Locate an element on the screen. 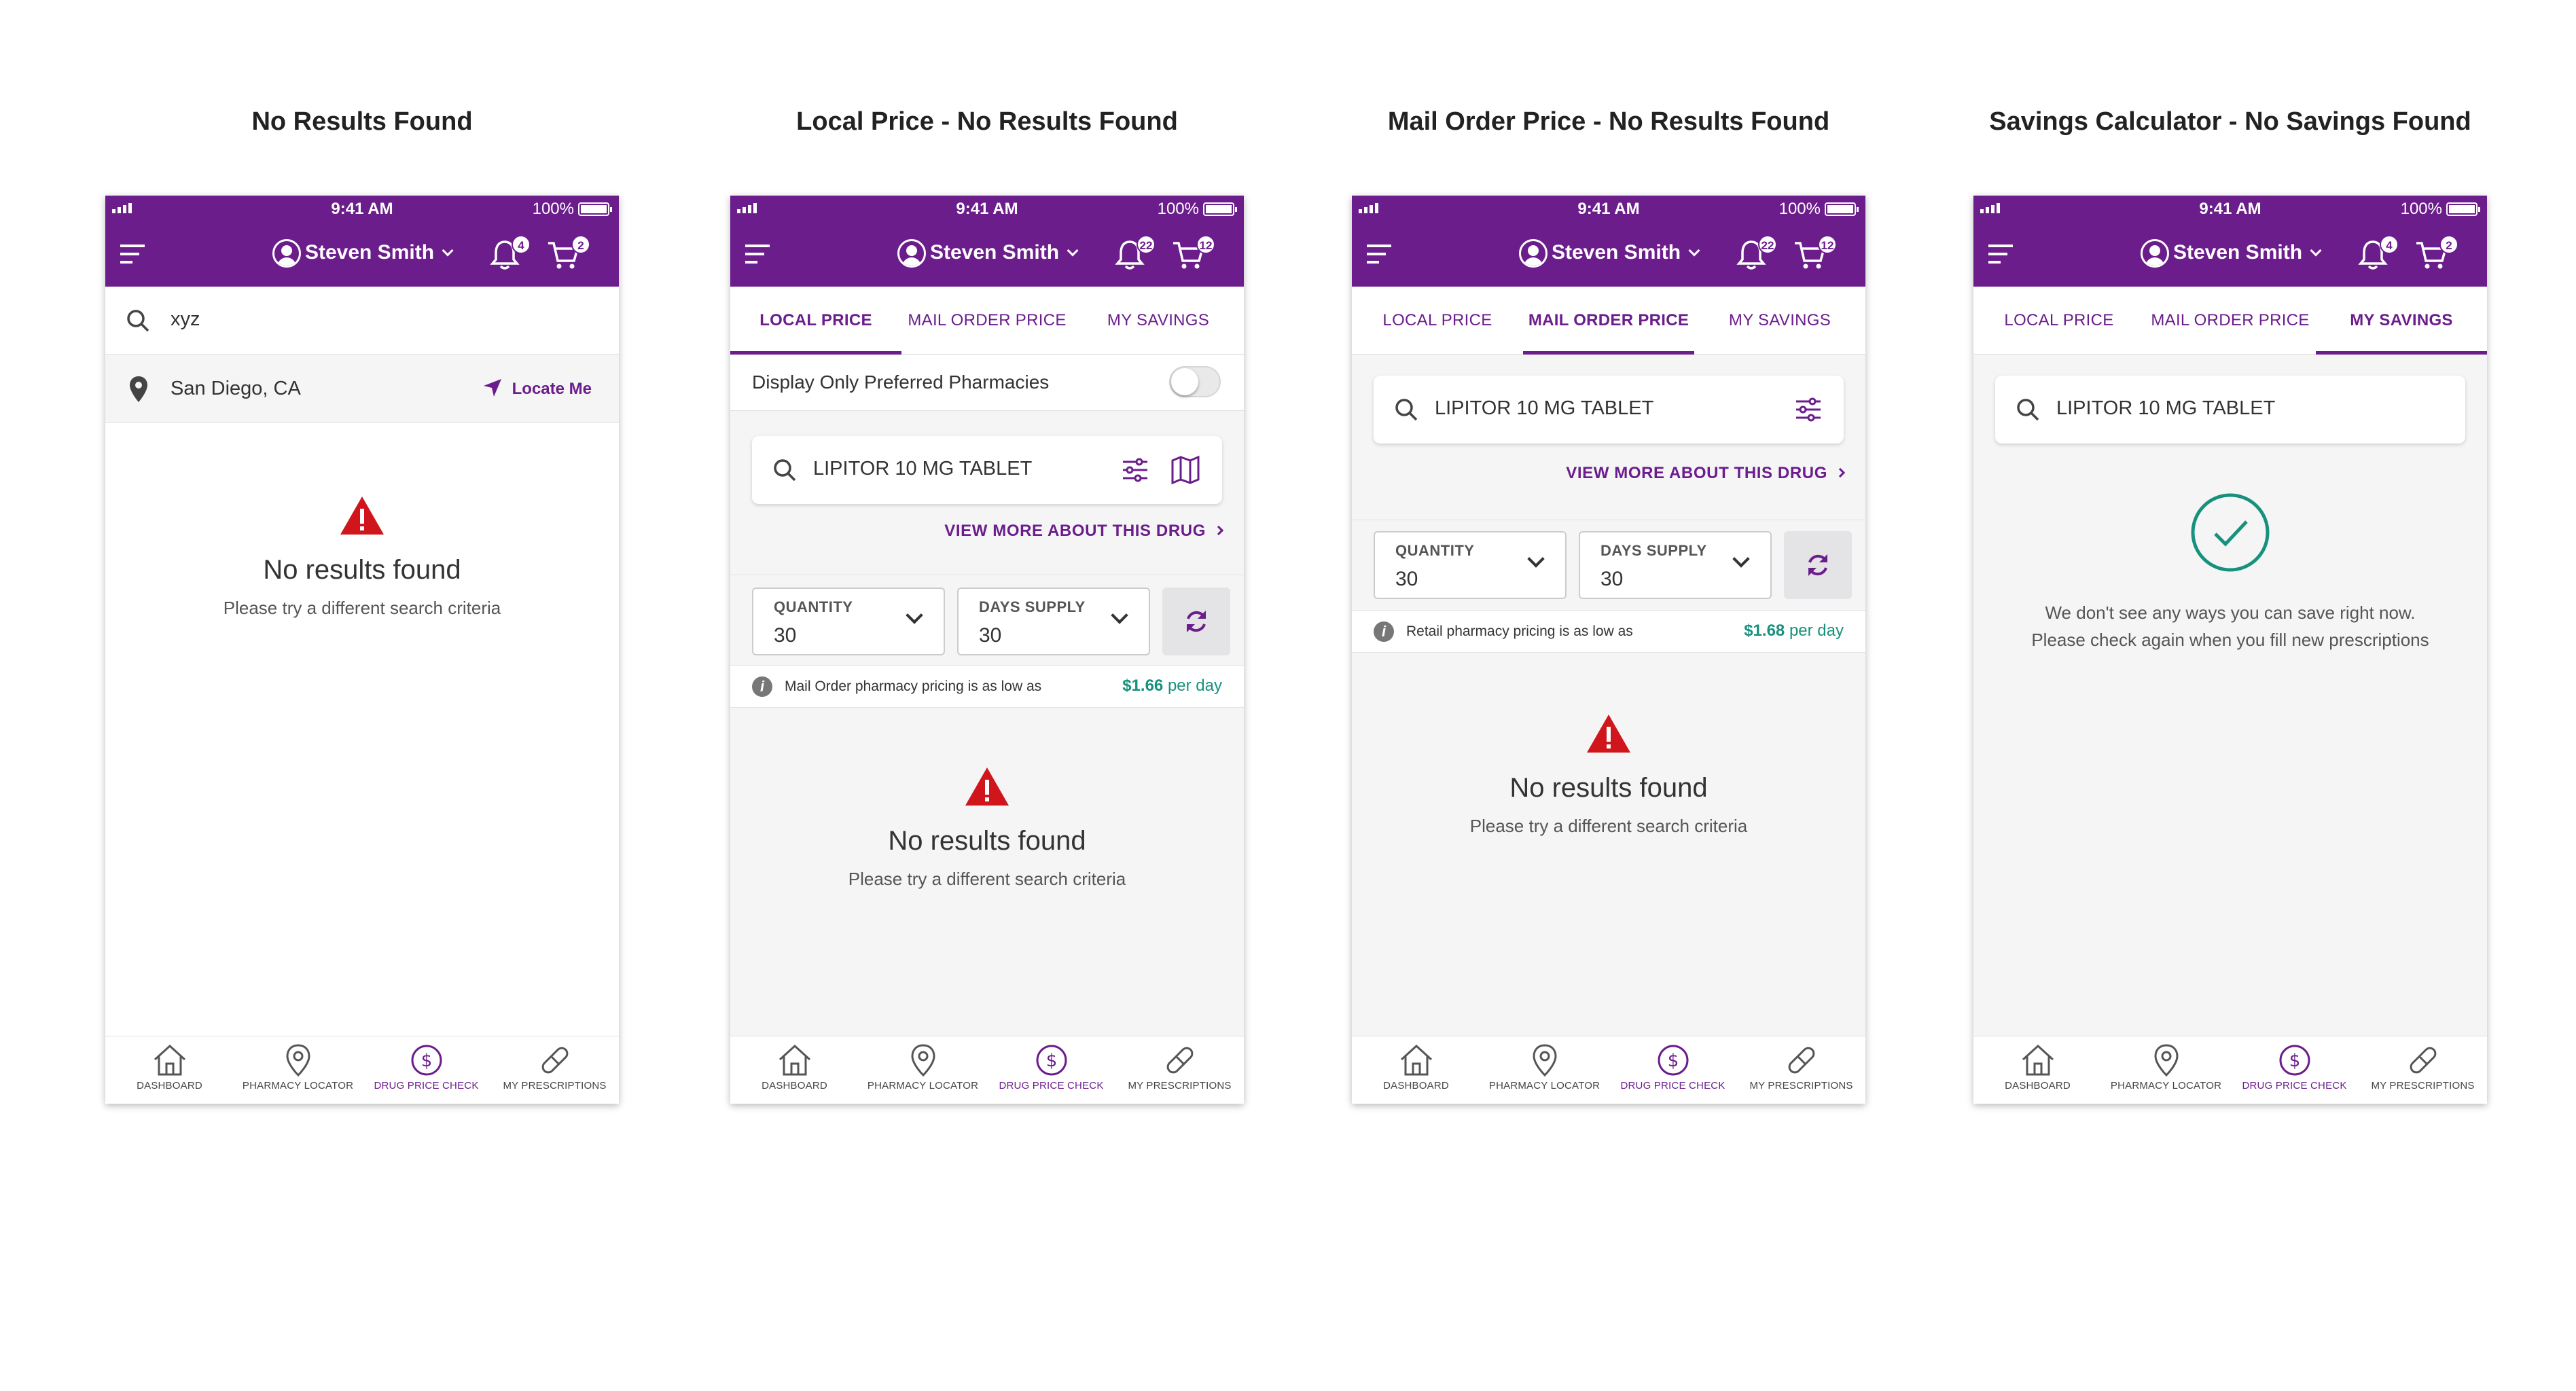 Image resolution: width=2576 pixels, height=1391 pixels. search-input: xyz is located at coordinates (186, 319).